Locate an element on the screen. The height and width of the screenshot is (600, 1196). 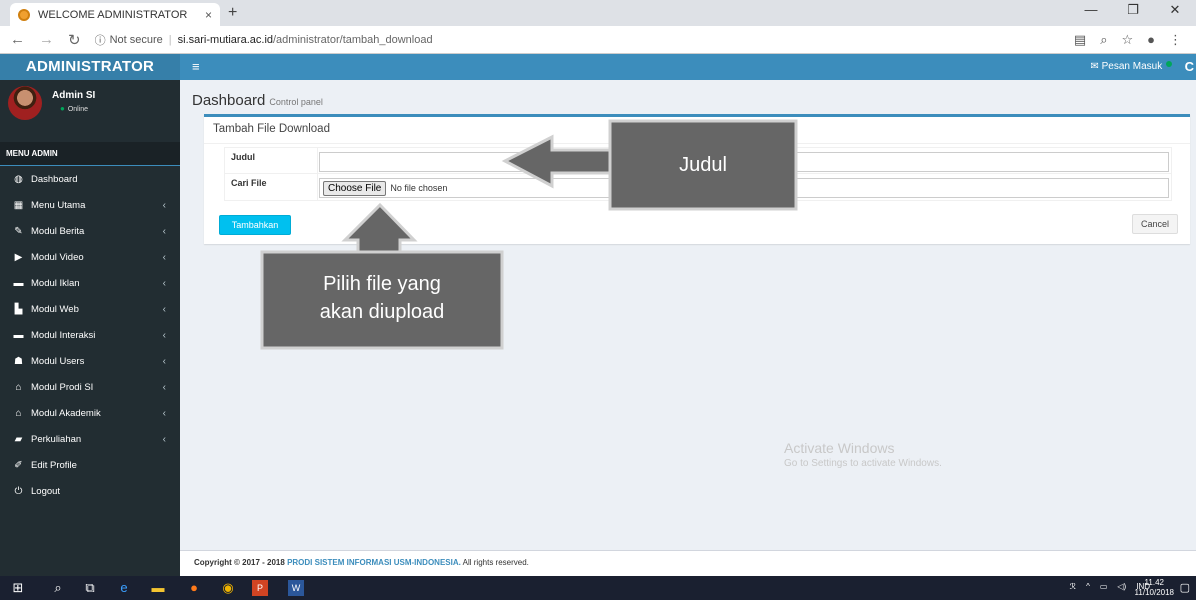
file-callout-text: Pilih file yang akan diupload is located at coordinates (382, 298).